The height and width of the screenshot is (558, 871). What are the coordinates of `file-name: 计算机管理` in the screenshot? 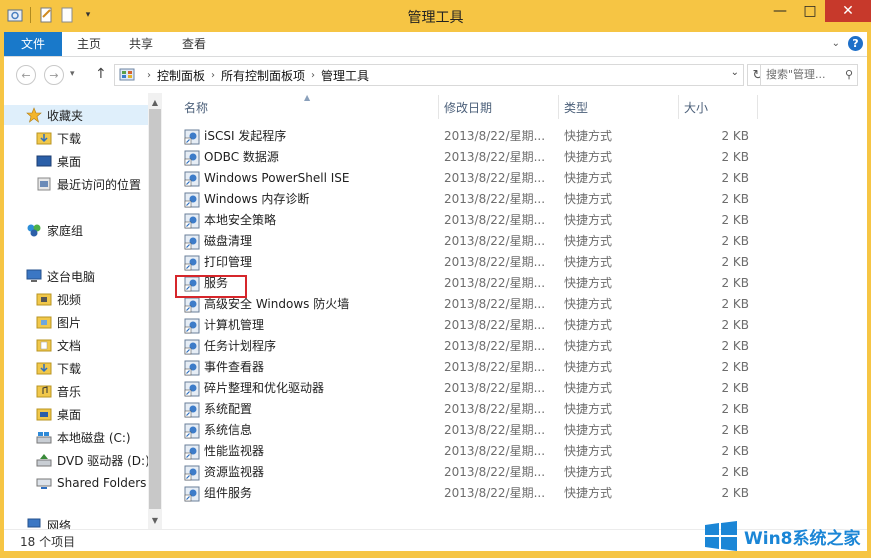 It's located at (224, 325).